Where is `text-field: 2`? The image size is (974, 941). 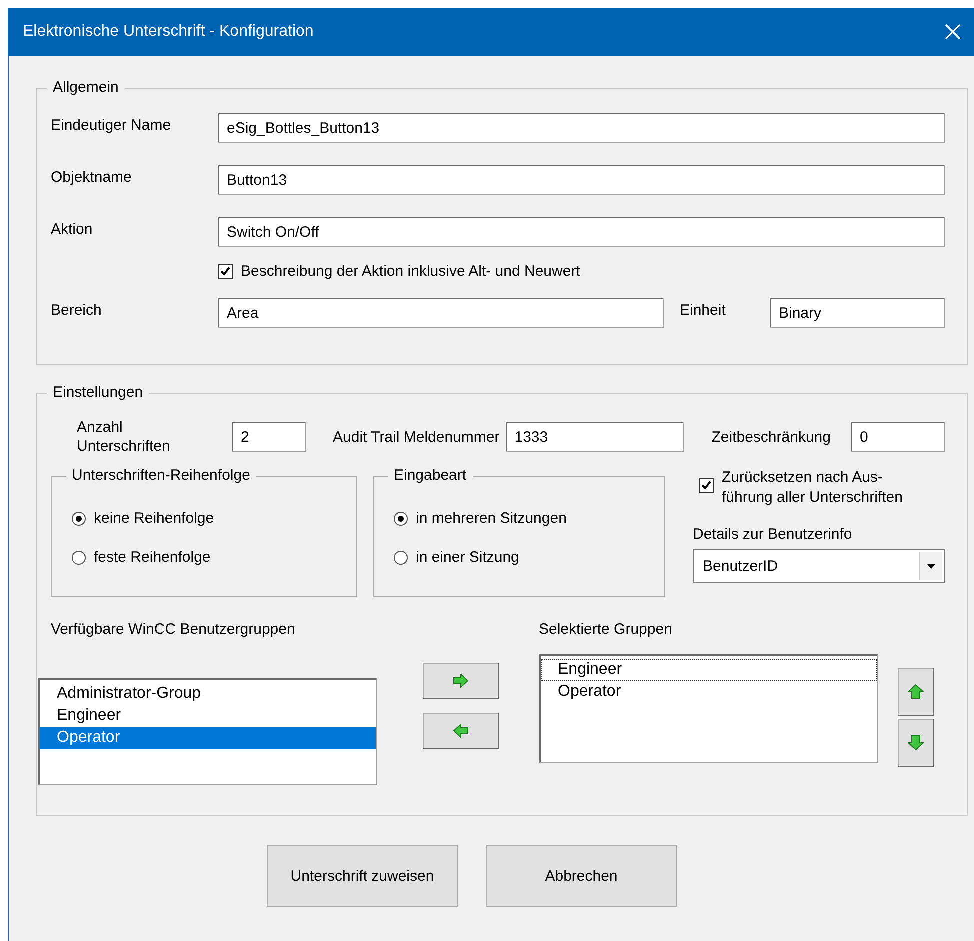 text-field: 2 is located at coordinates (269, 437).